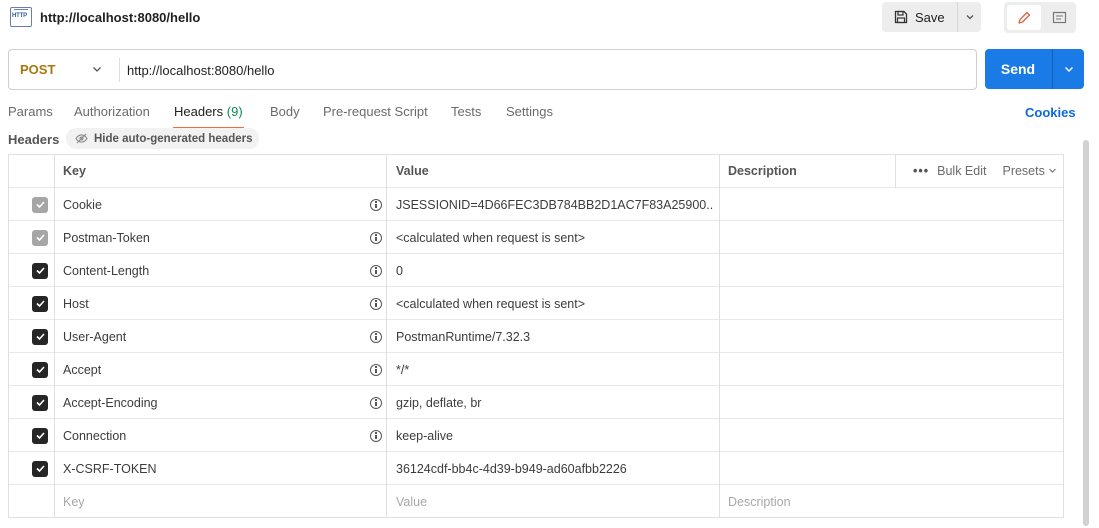  Describe the element at coordinates (808, 501) in the screenshot. I see `new-description-input: Description` at that location.